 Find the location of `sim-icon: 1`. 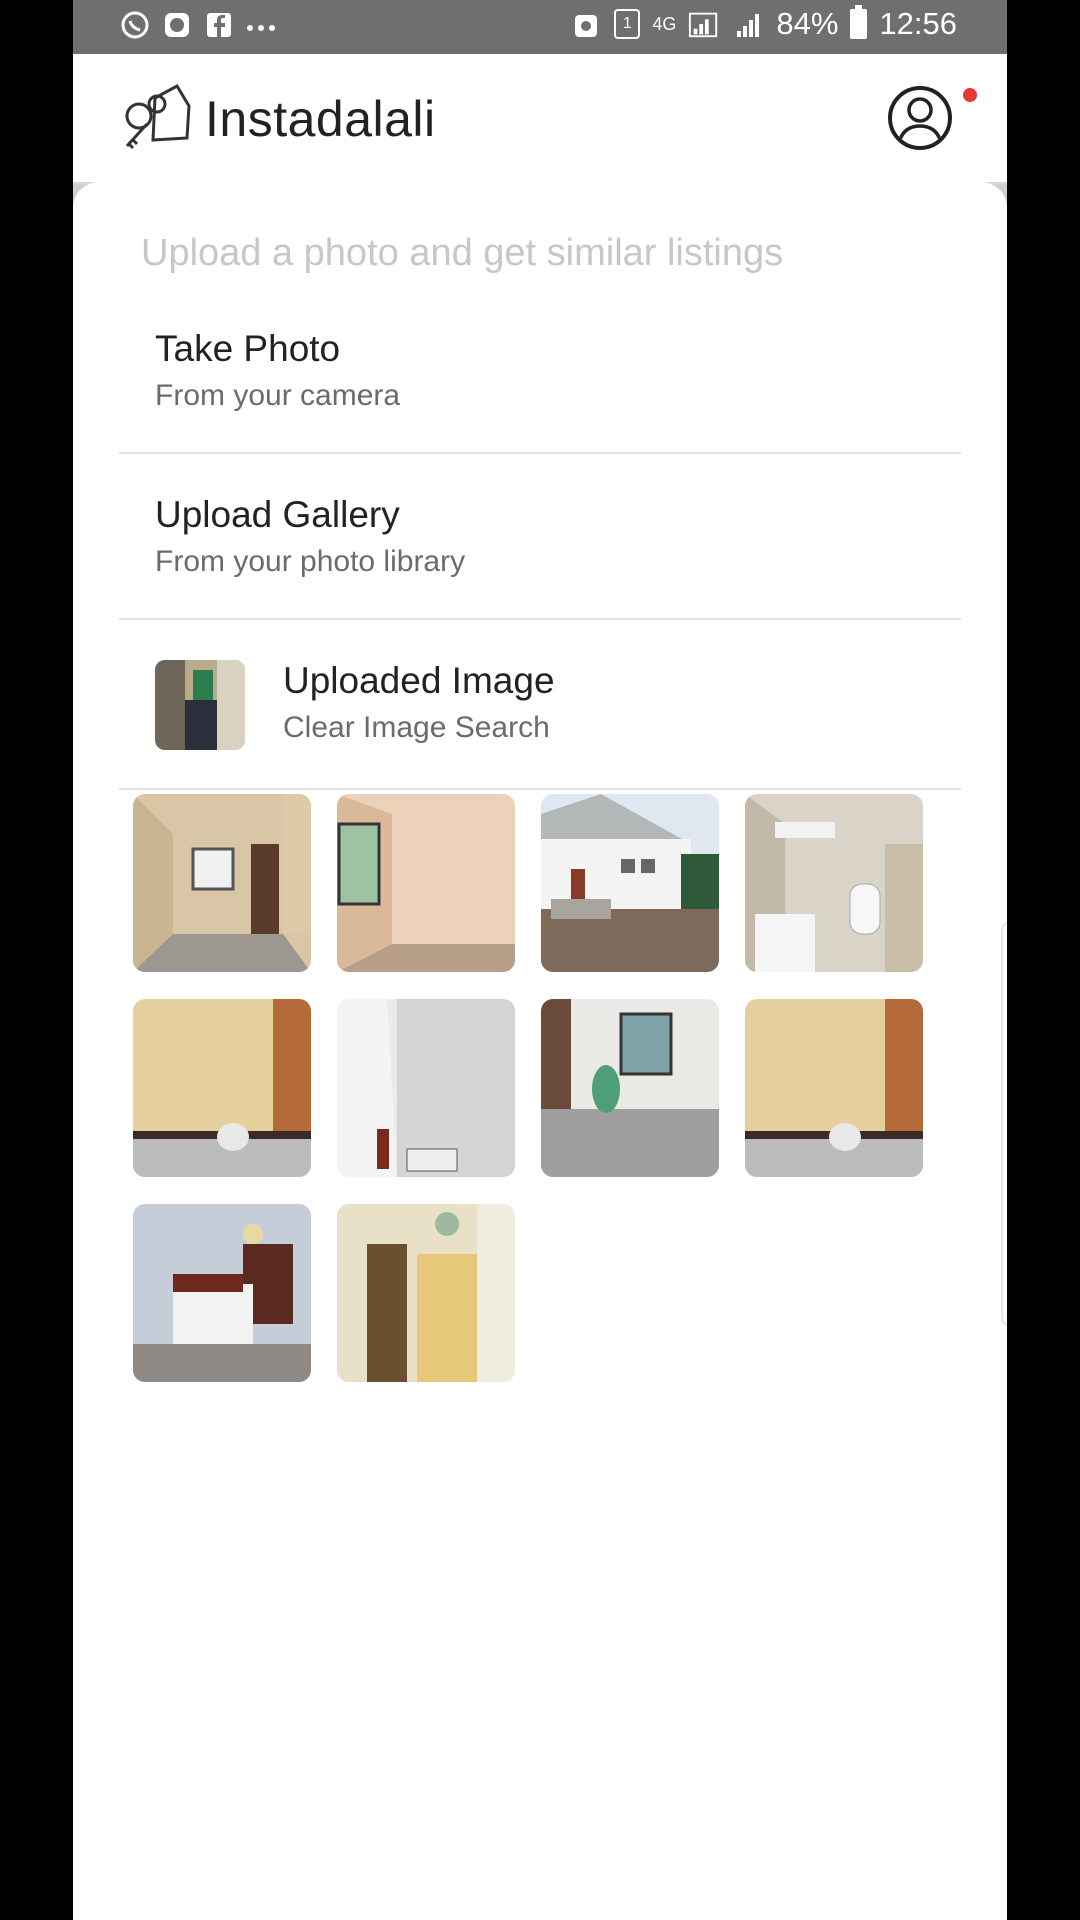

sim-icon: 1 is located at coordinates (627, 24).